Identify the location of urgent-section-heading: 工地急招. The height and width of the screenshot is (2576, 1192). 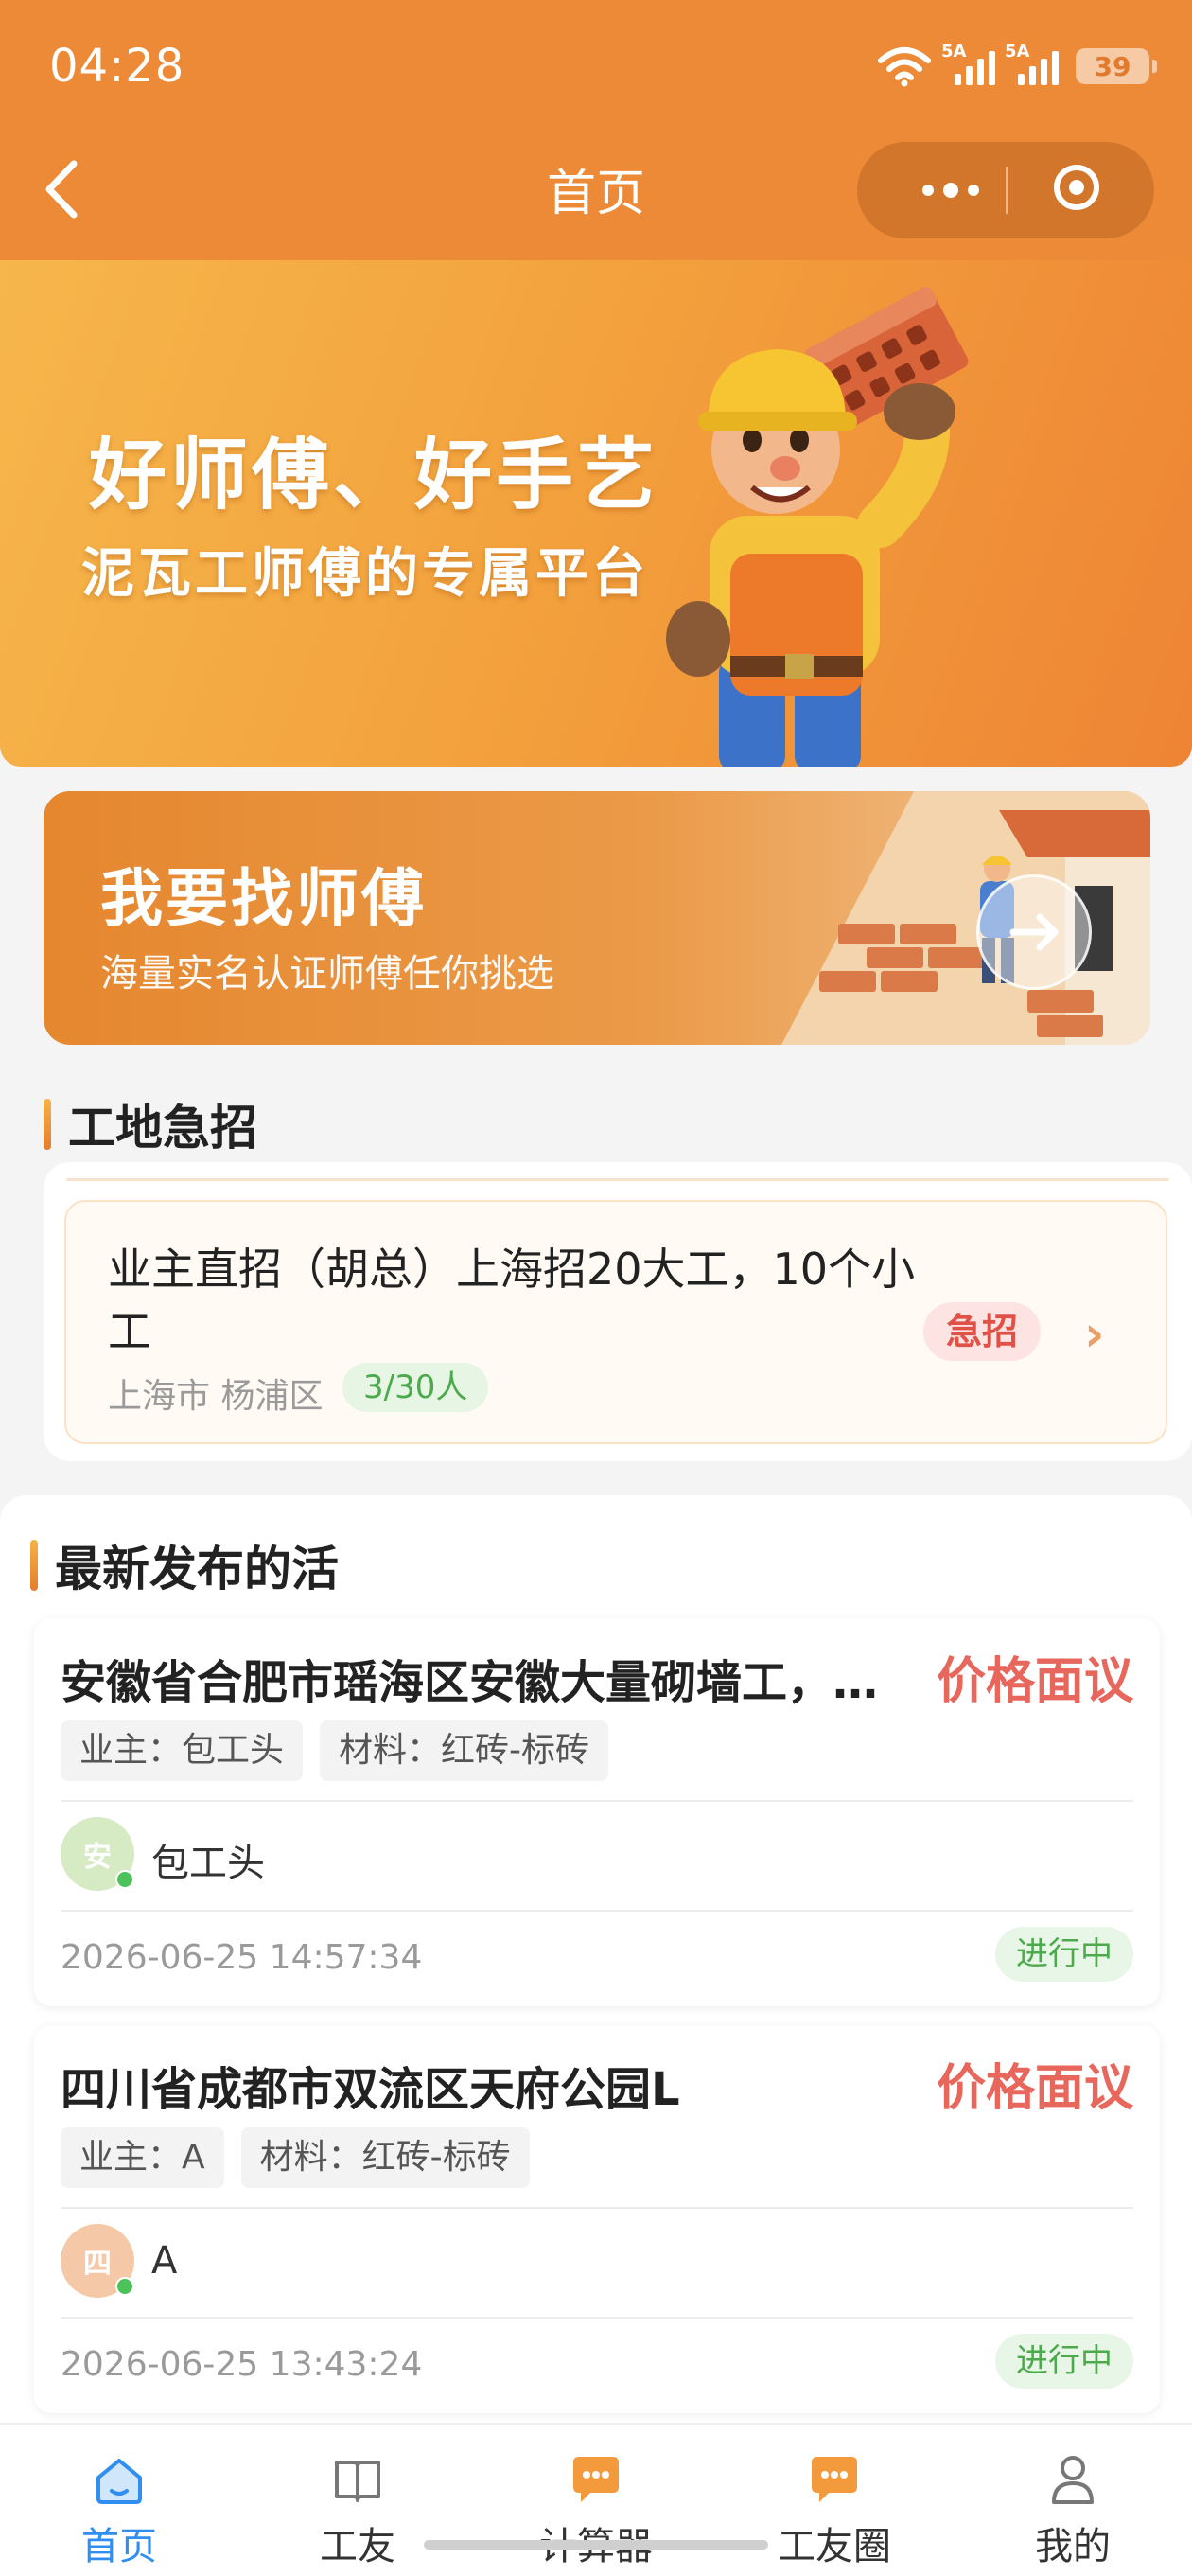
(150, 1124).